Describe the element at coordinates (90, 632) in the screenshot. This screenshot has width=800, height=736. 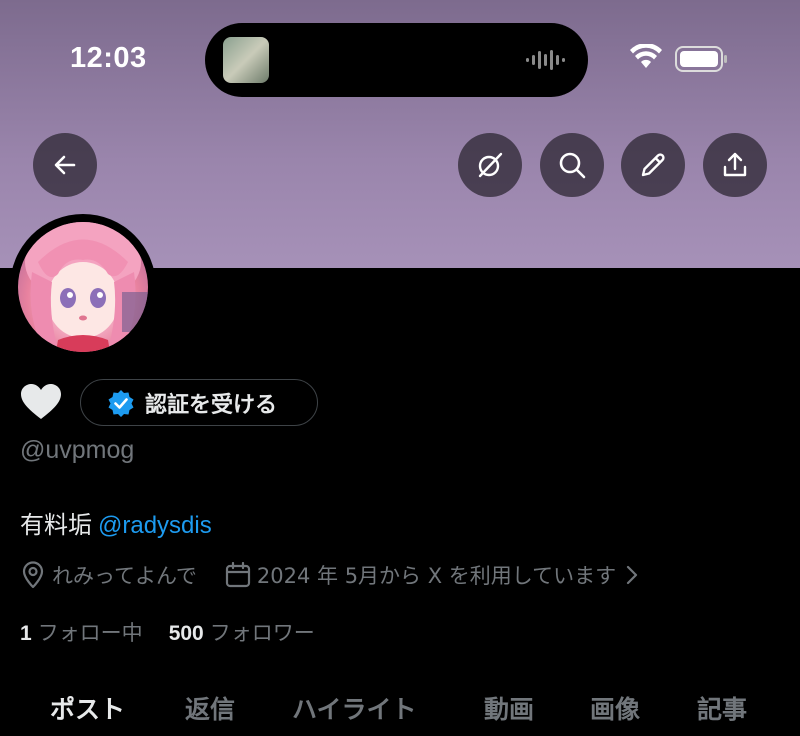
I see `following-label: フォロー中` at that location.